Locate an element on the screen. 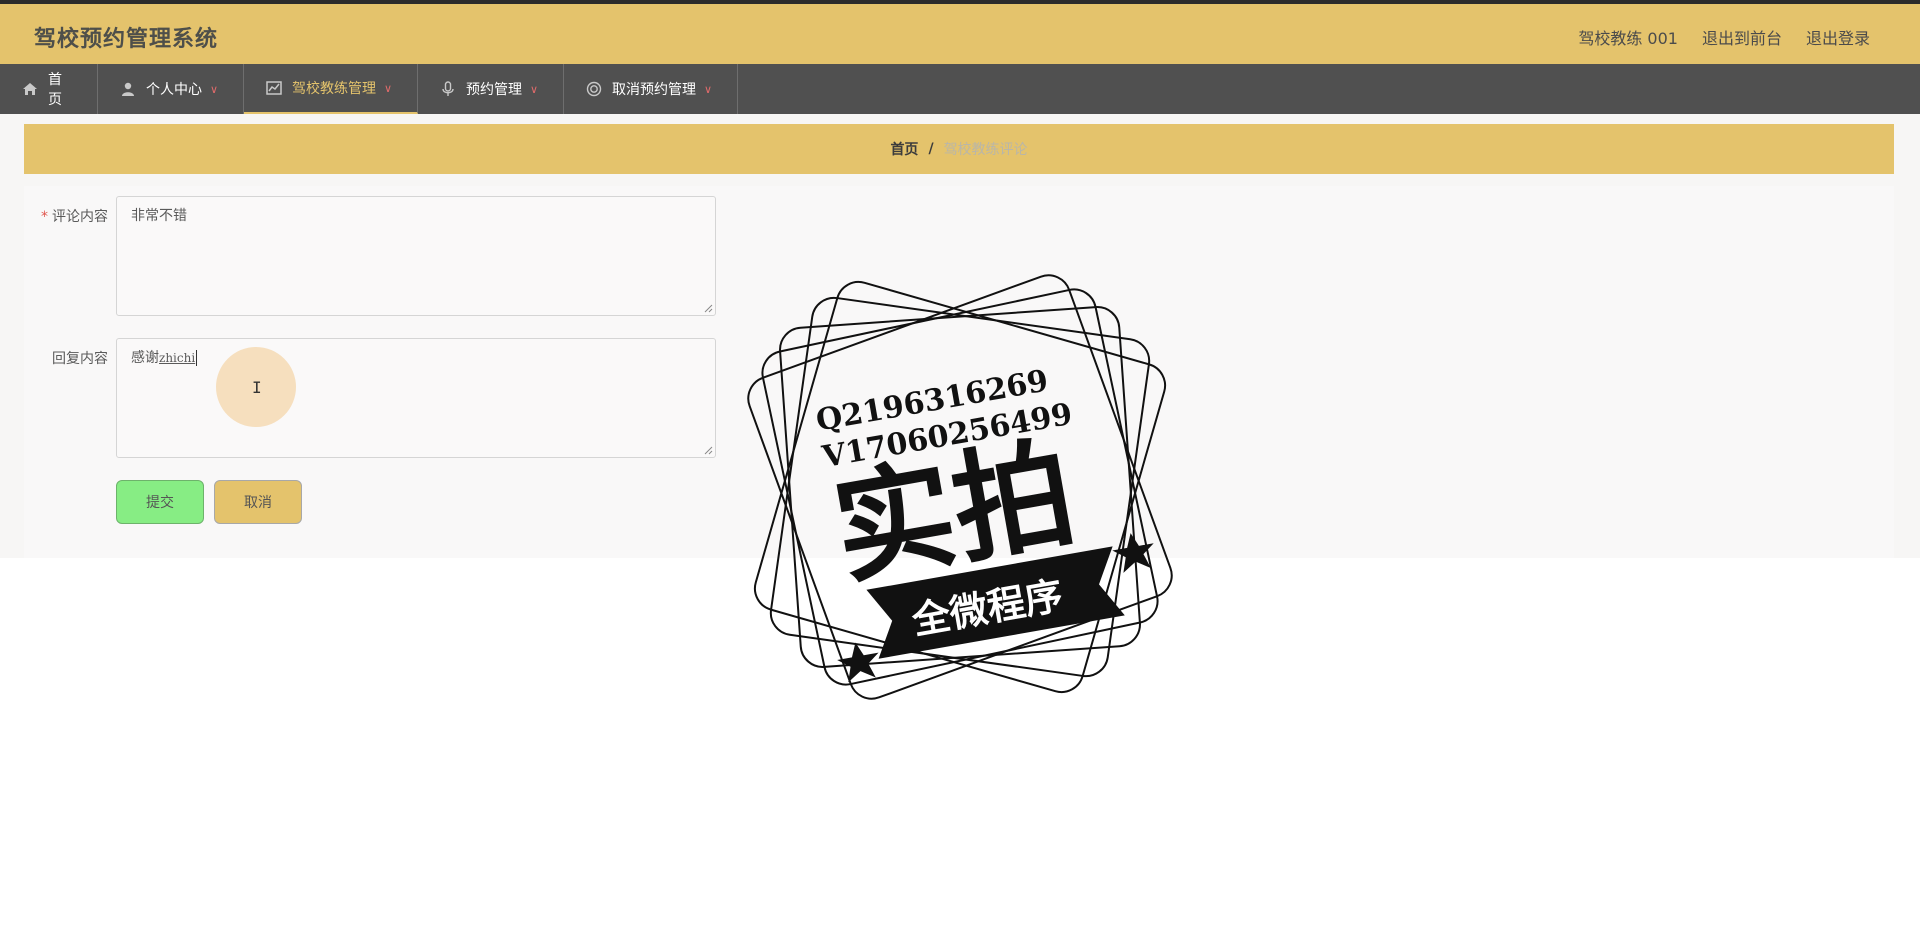 The width and height of the screenshot is (1920, 925). required-mark: * is located at coordinates (44, 217).